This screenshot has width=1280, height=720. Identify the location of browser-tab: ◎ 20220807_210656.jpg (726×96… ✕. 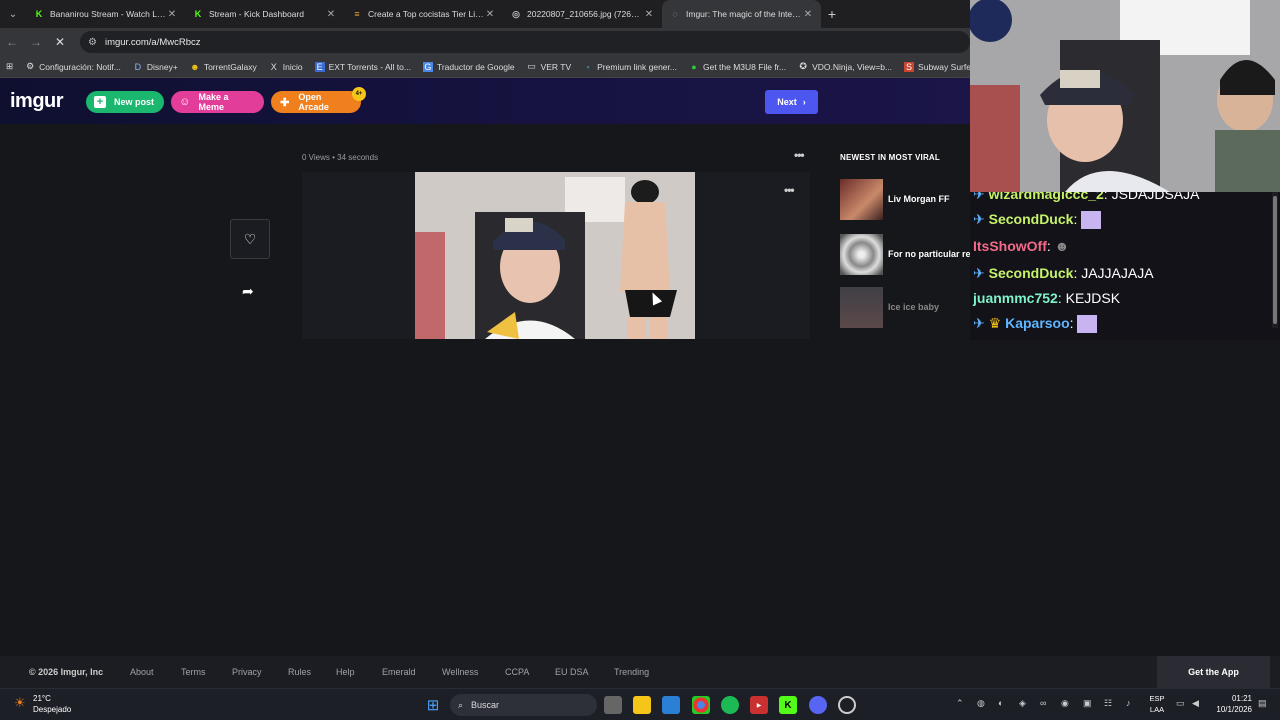
(582, 14).